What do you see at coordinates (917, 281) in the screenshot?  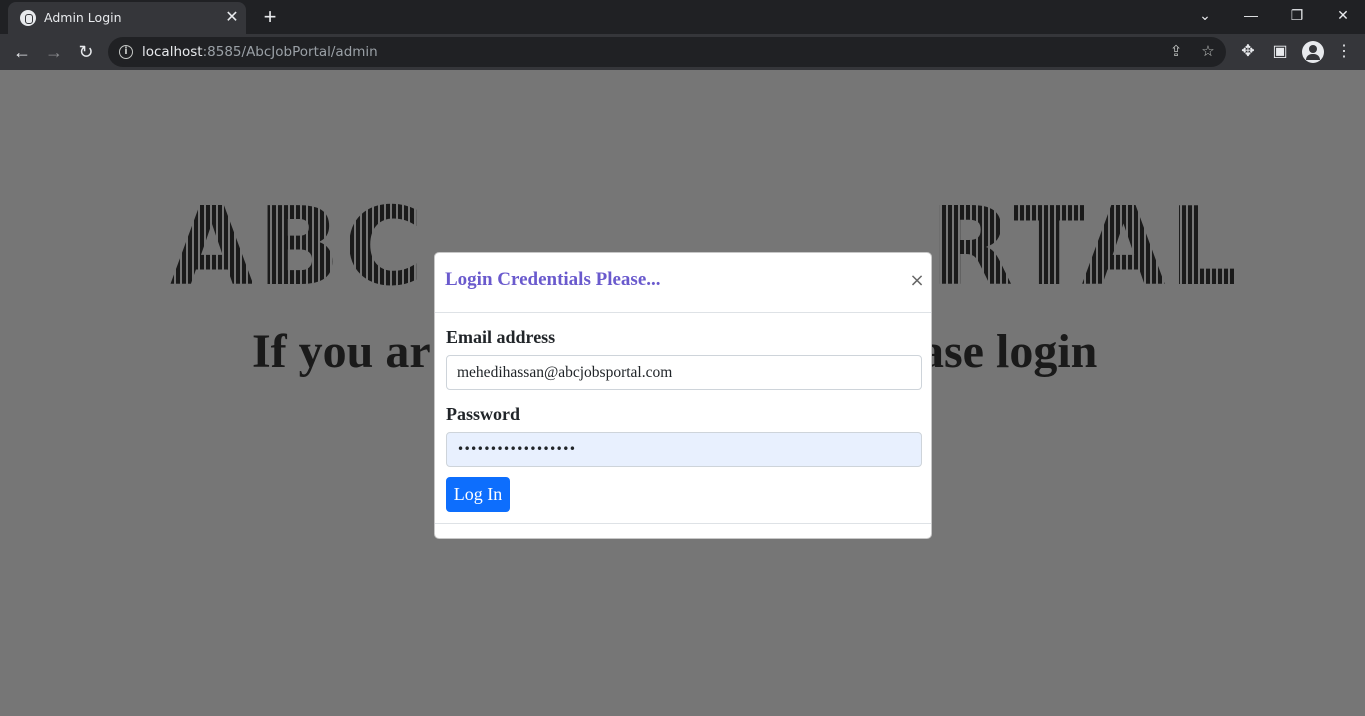 I see `modal-close-icon: ×` at bounding box center [917, 281].